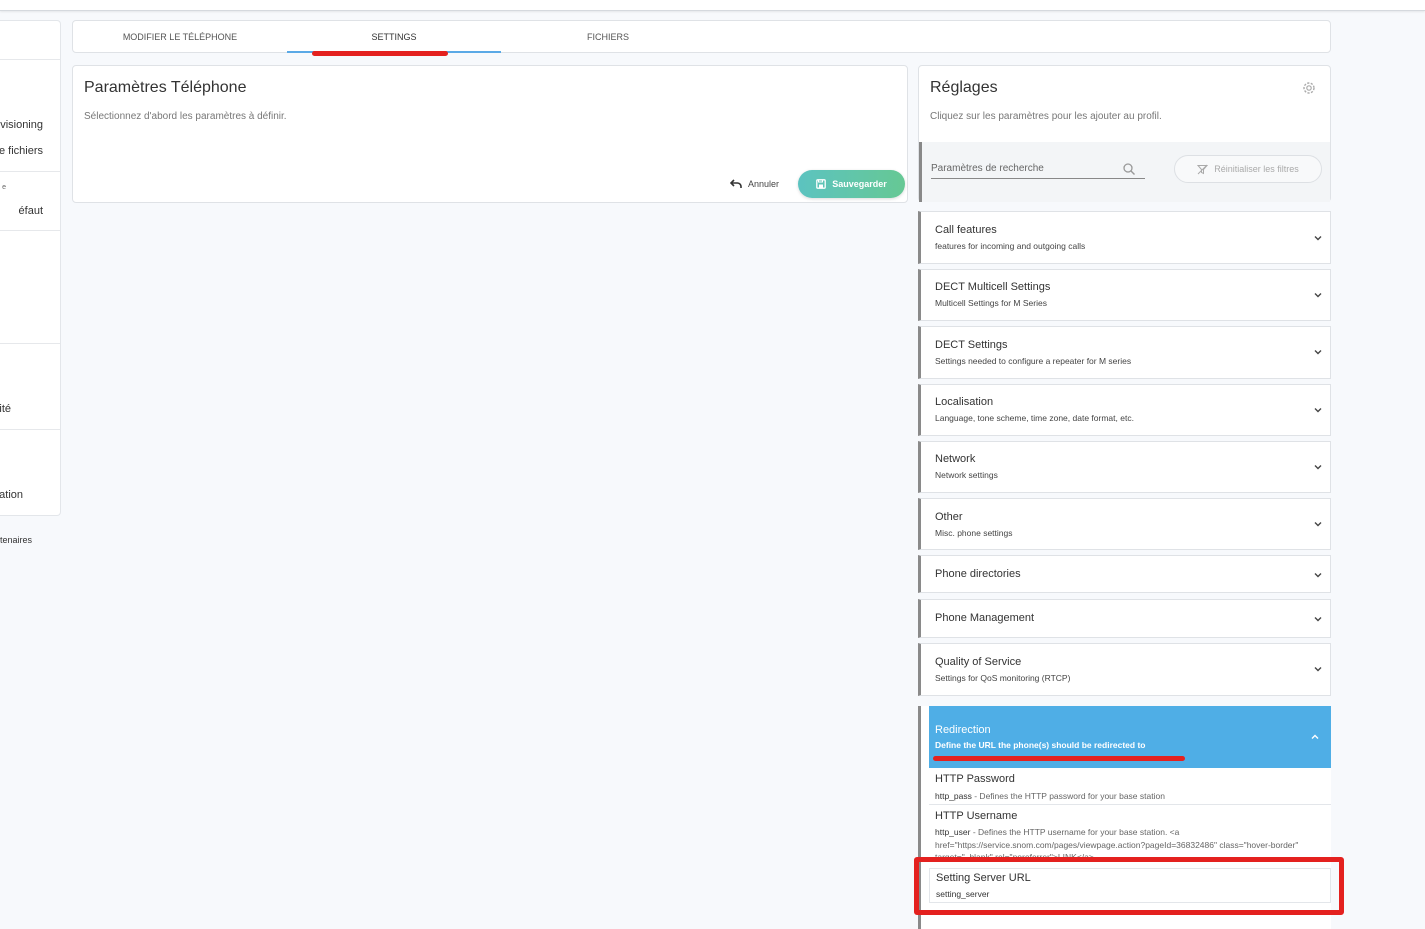  I want to click on category-title: Phone directories, so click(978, 574).